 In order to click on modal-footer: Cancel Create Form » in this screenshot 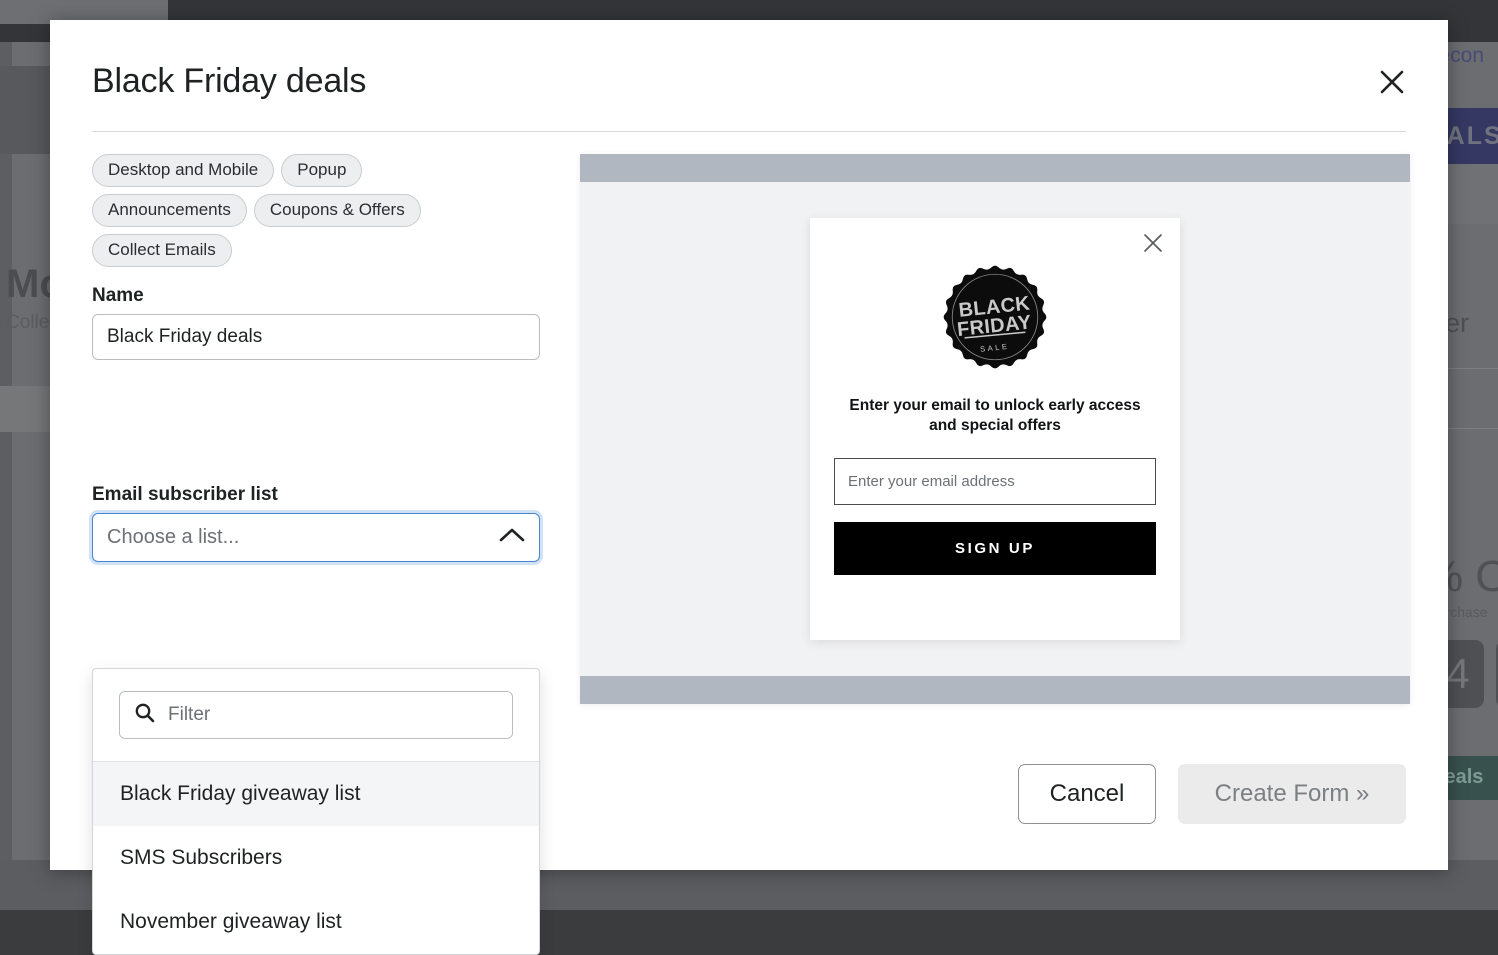, I will do `click(1212, 794)`.